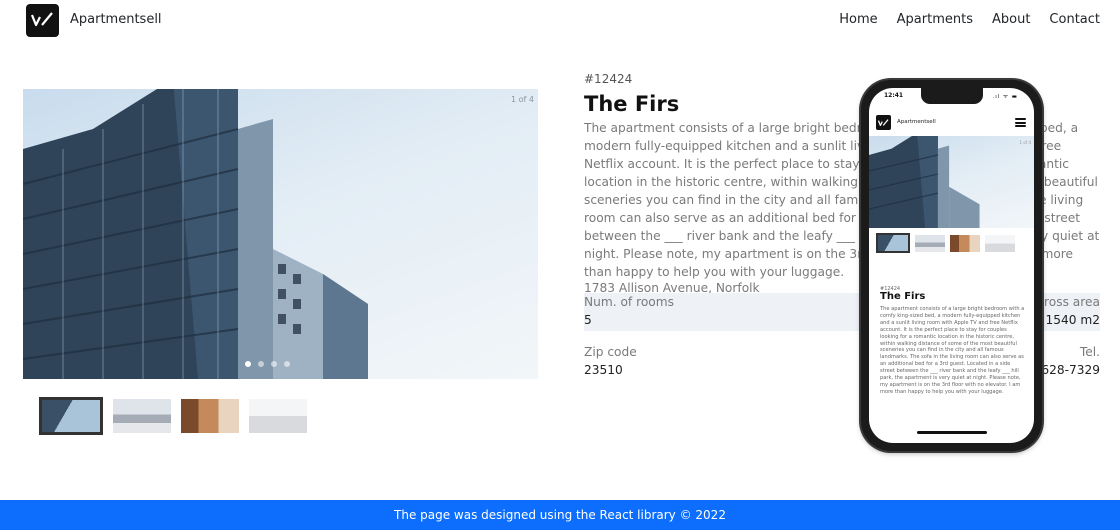 The image size is (1120, 530). I want to click on phone-home-indicator, so click(952, 432).